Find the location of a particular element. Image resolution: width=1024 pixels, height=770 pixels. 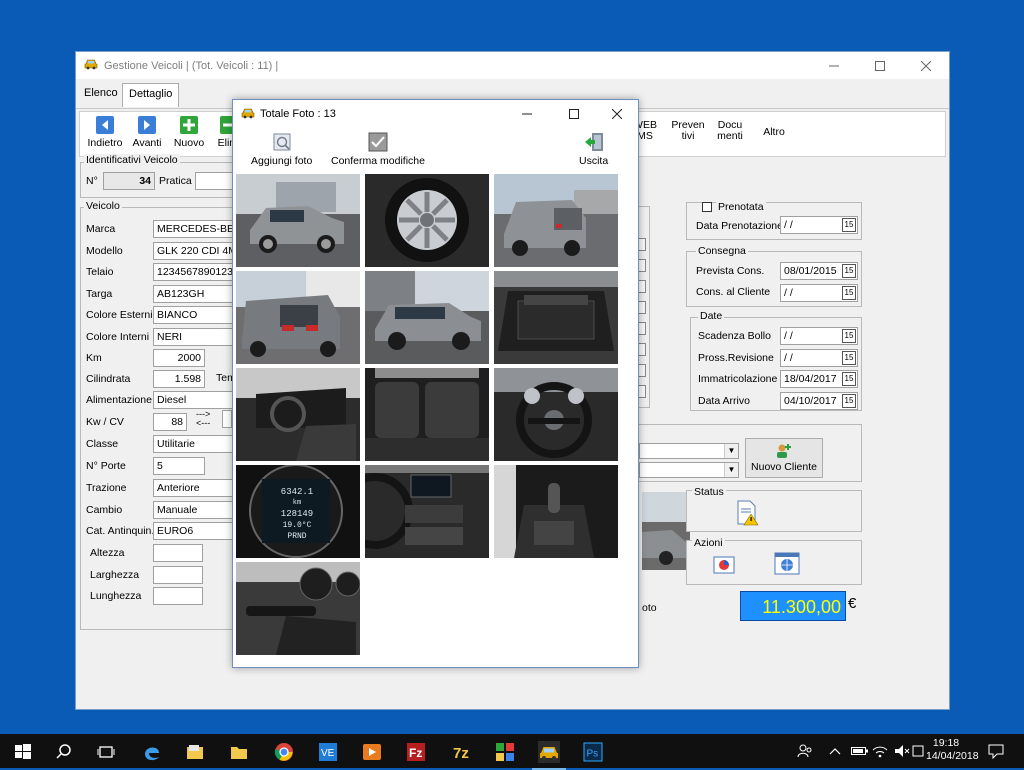

photo-thumb-car-rear-right is located at coordinates (298, 317).